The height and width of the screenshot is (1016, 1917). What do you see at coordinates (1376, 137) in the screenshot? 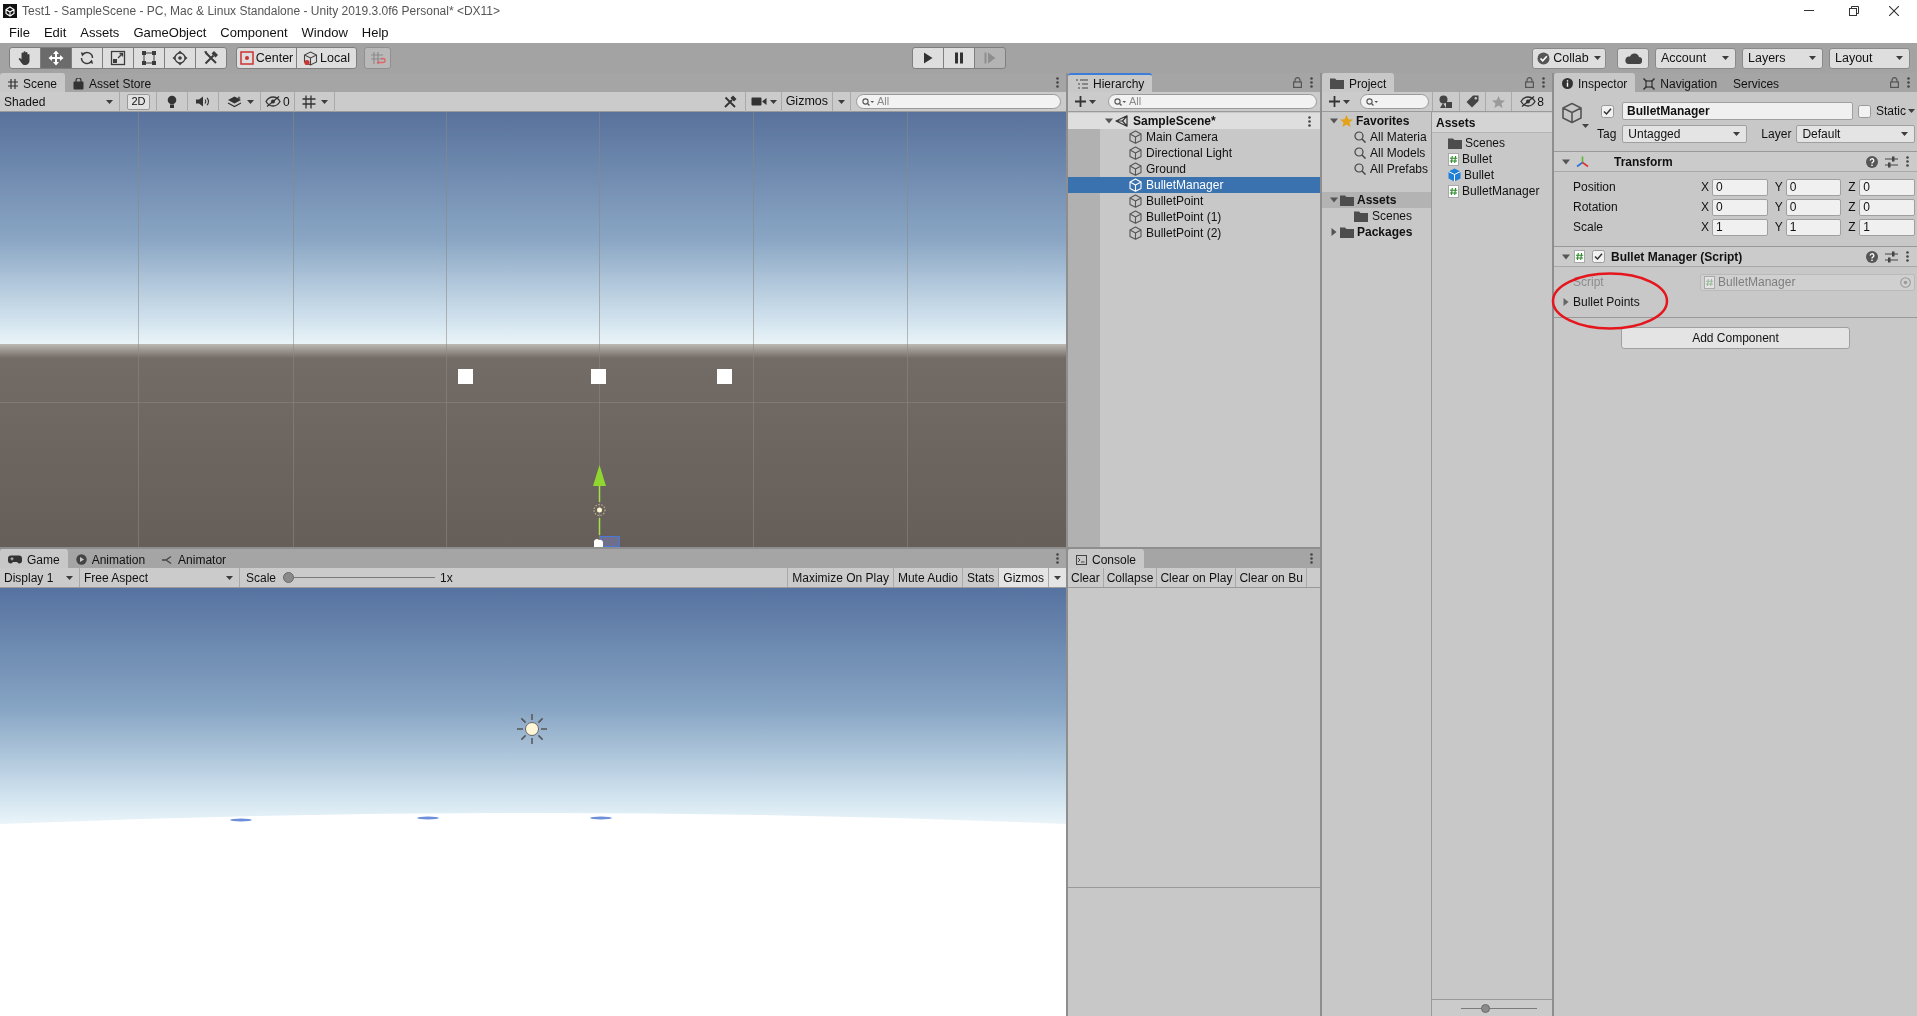
I see `tree-item: All Materia` at bounding box center [1376, 137].